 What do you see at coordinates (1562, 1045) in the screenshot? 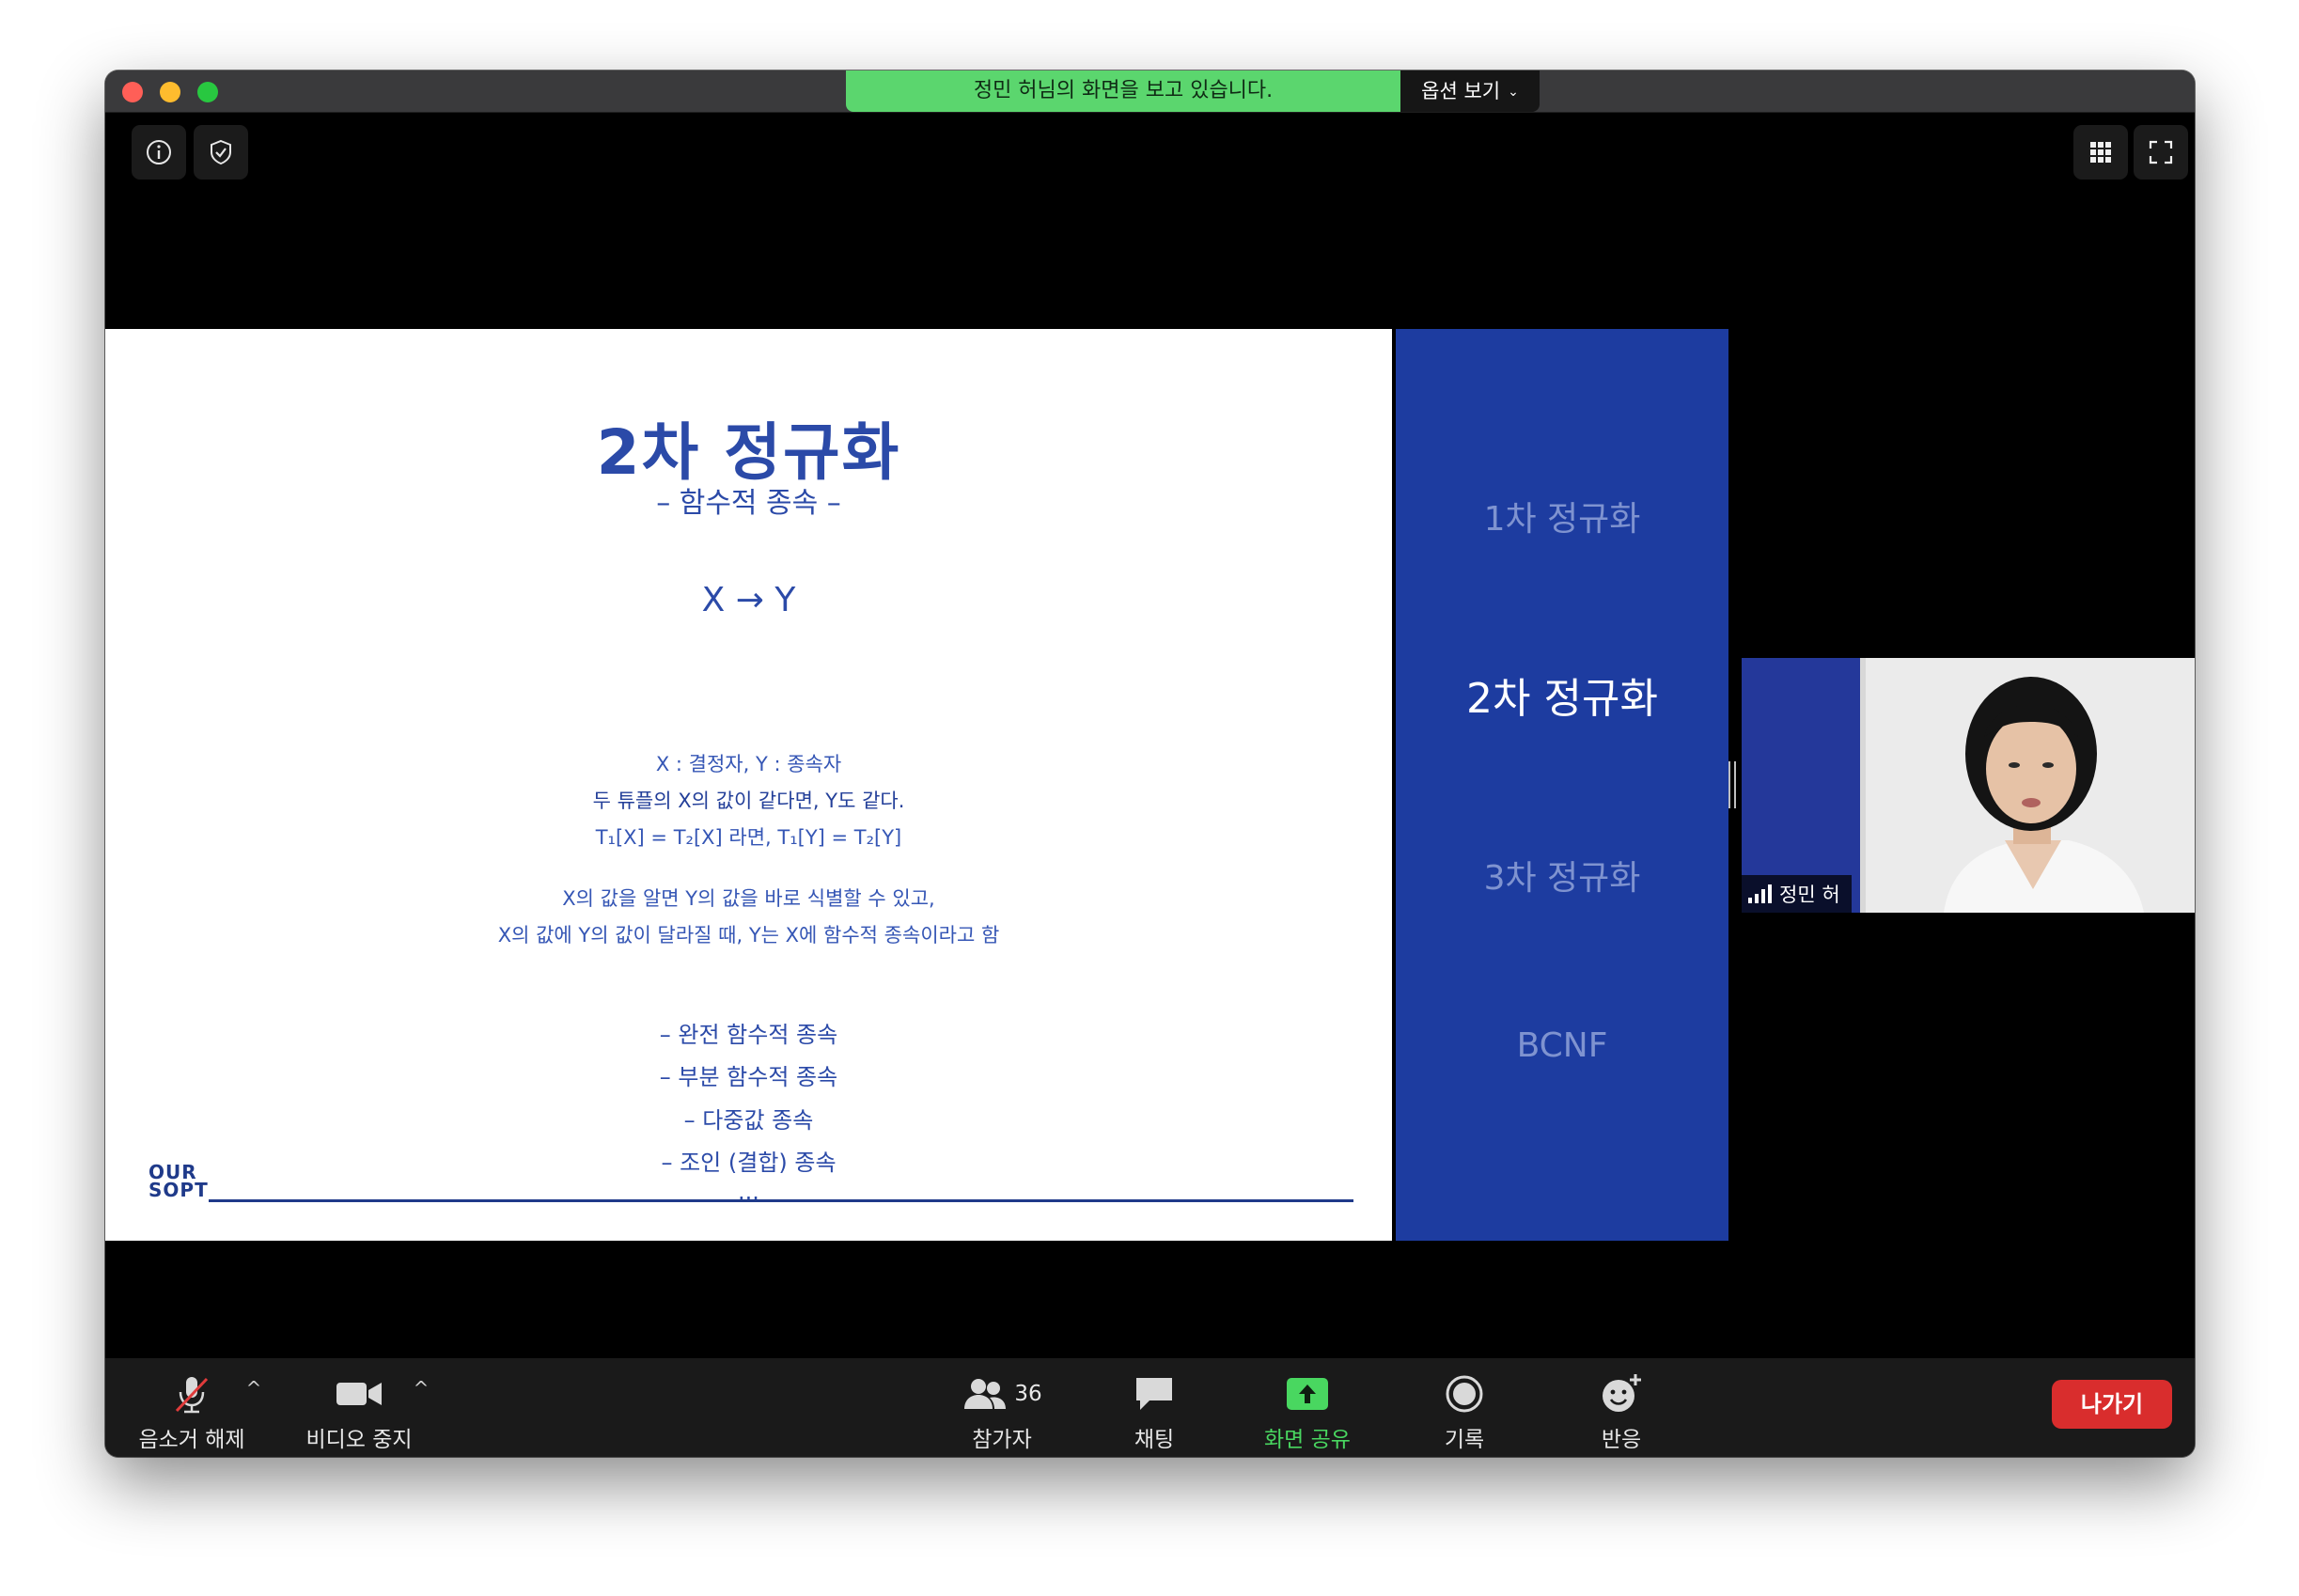
I see `sidebar-item-bcnf: BCNF` at bounding box center [1562, 1045].